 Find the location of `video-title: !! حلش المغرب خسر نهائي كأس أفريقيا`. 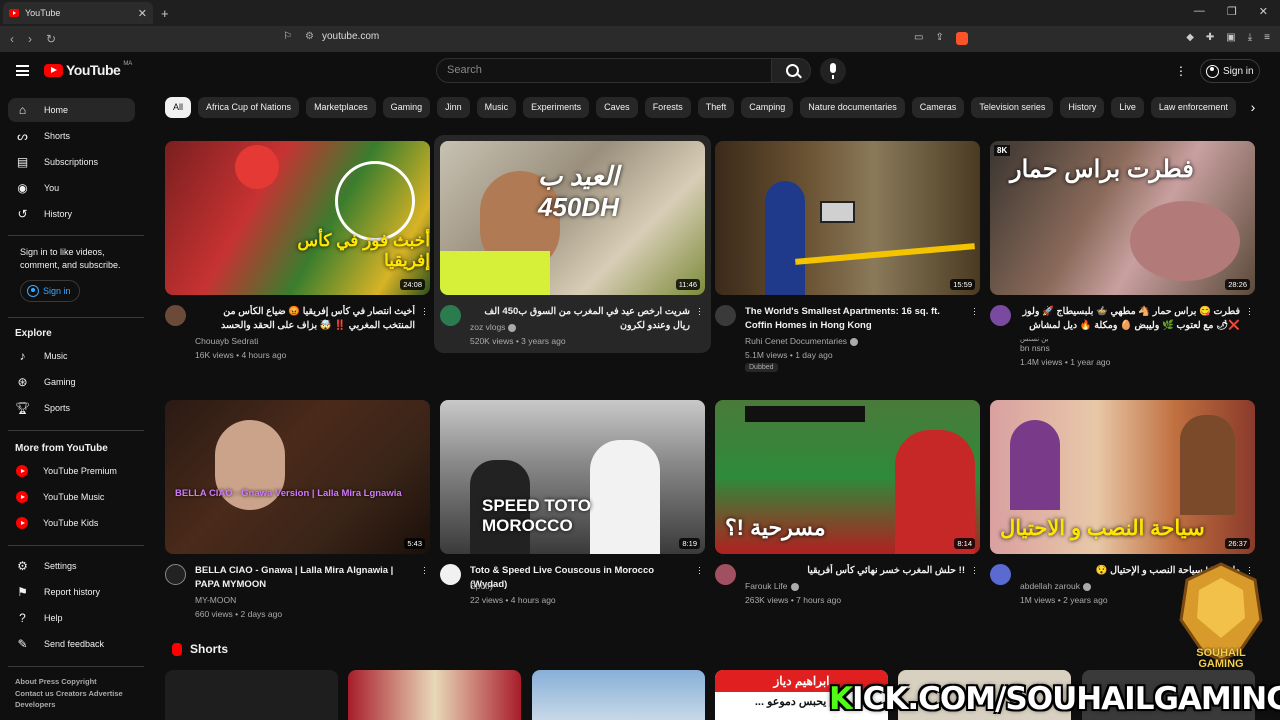

video-title: !! حلش المغرب خسر نهائي كأس أفريقيا is located at coordinates (855, 571).